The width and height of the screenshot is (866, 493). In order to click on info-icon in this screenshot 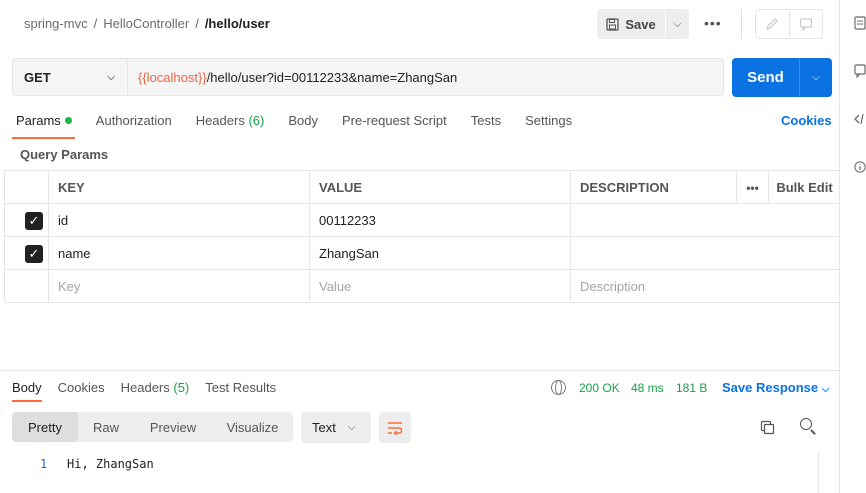, I will do `click(860, 167)`.